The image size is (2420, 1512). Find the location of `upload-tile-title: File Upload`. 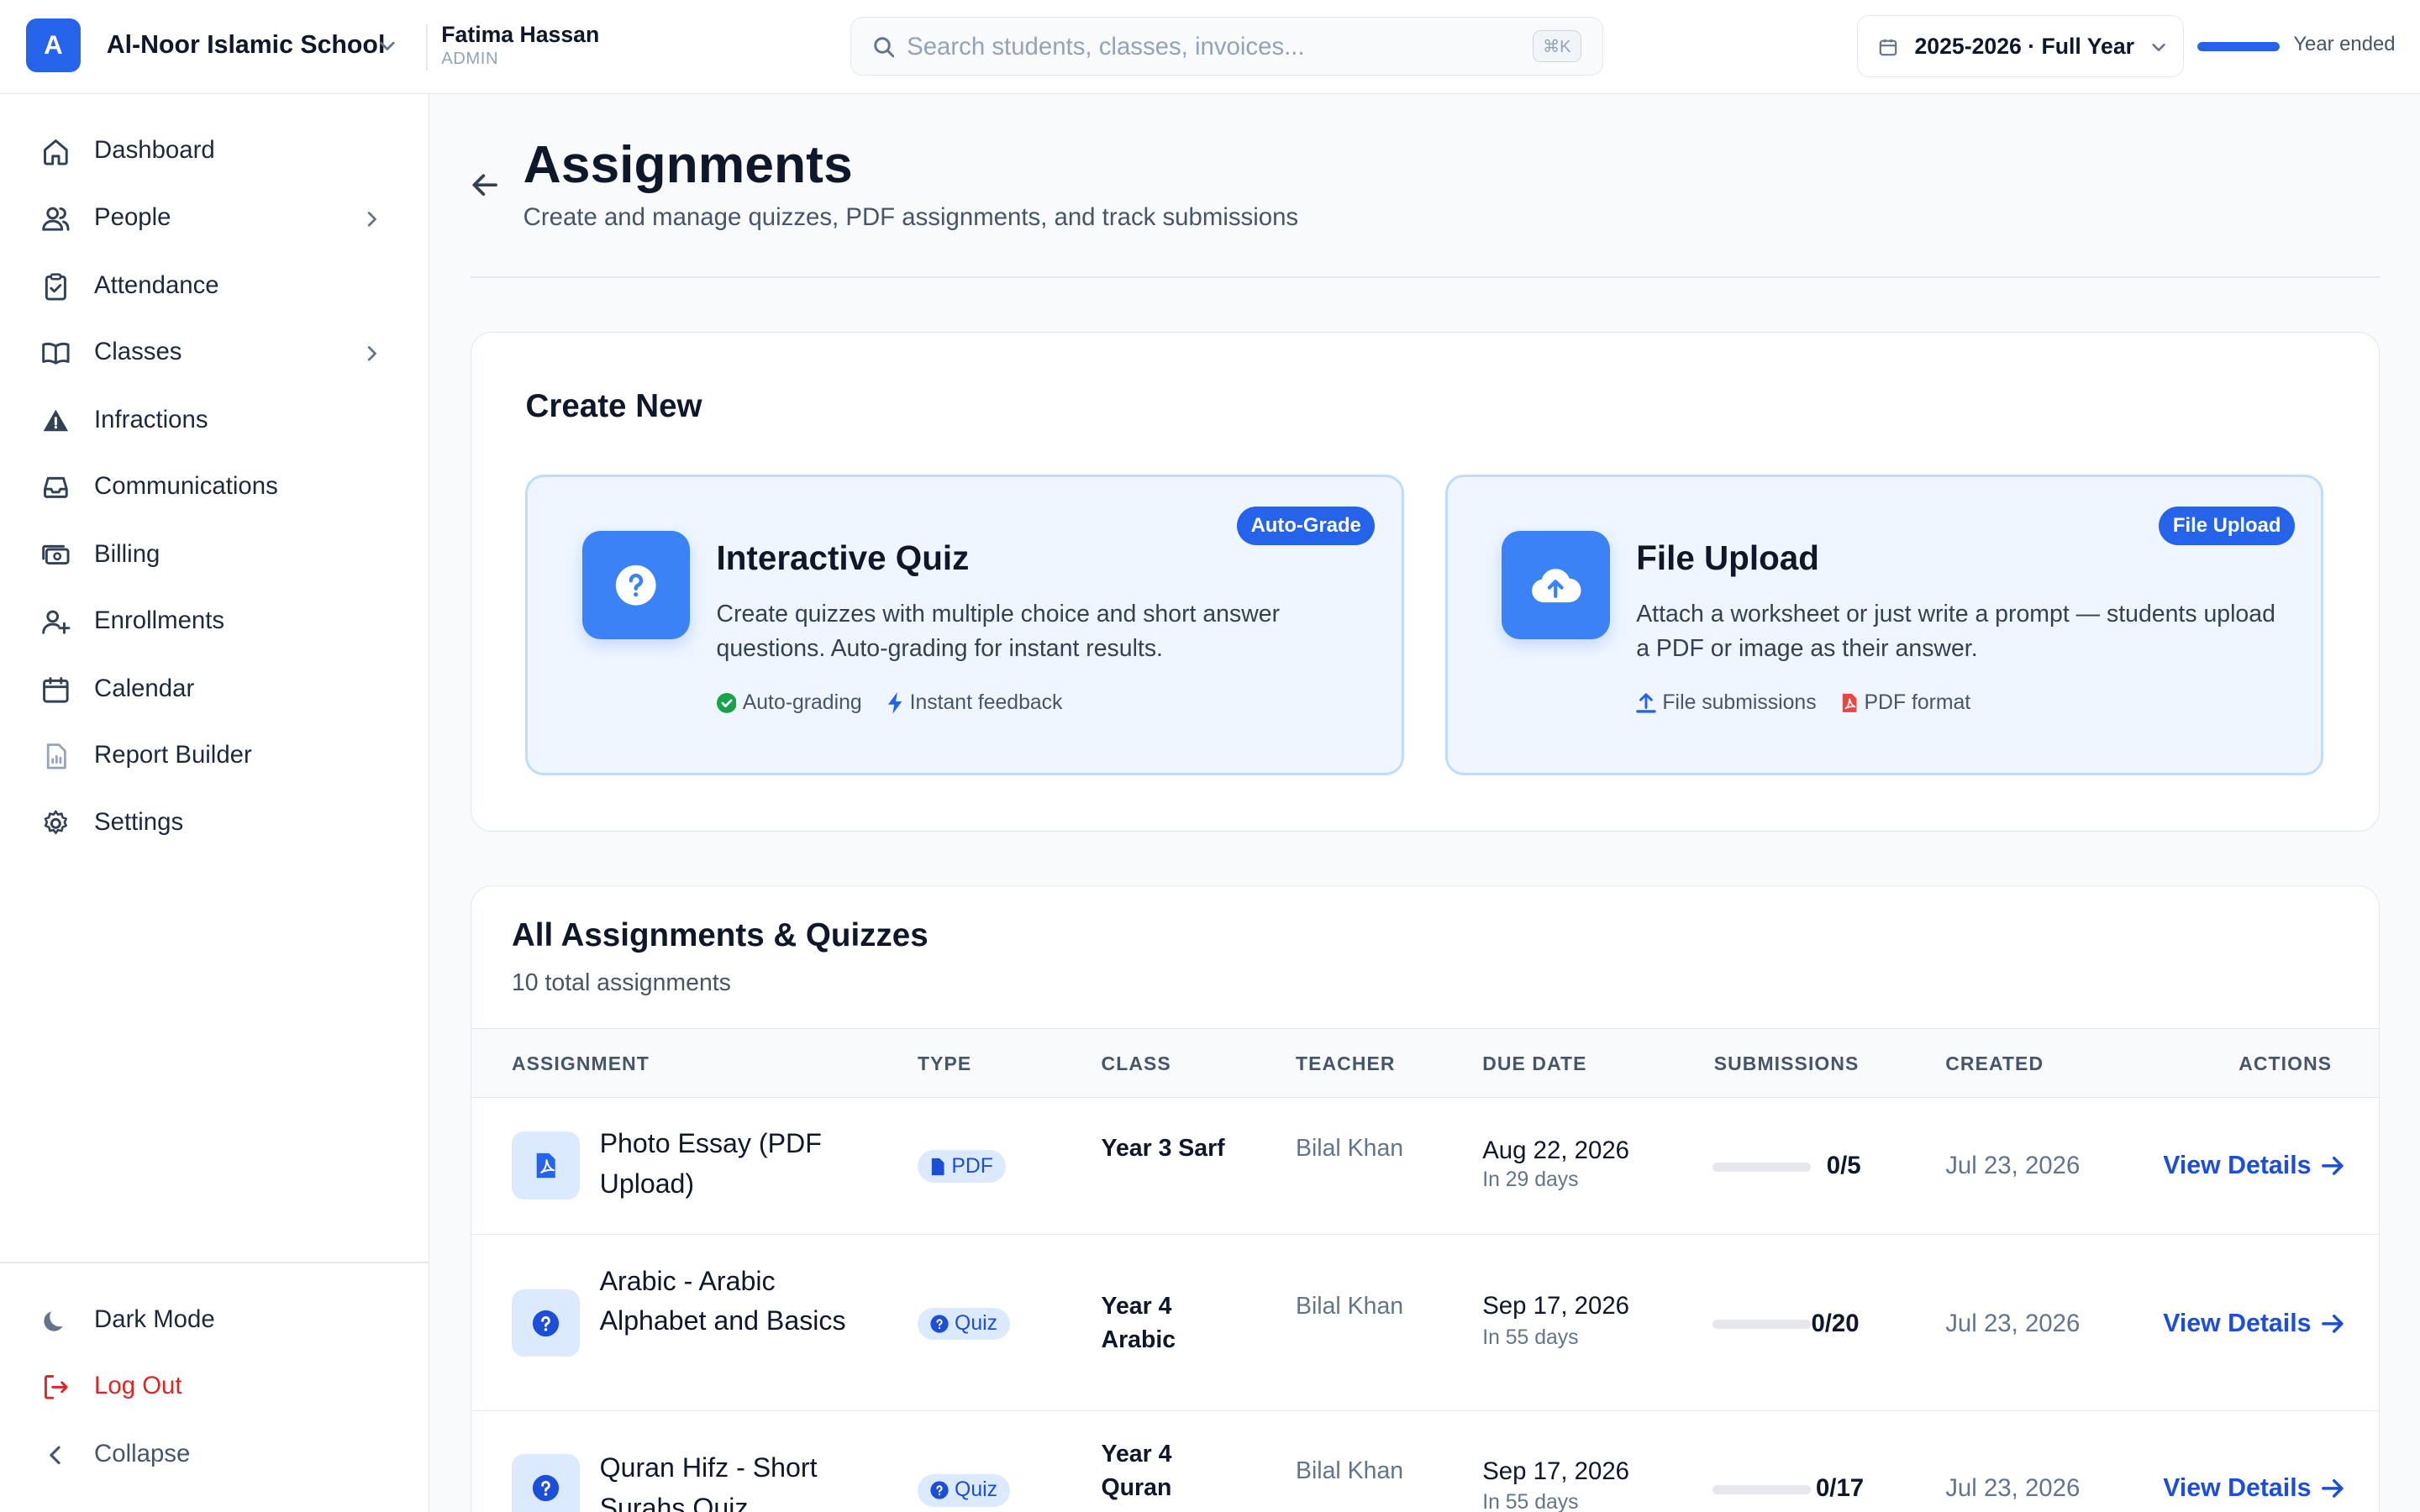

upload-tile-title: File Upload is located at coordinates (1728, 558).